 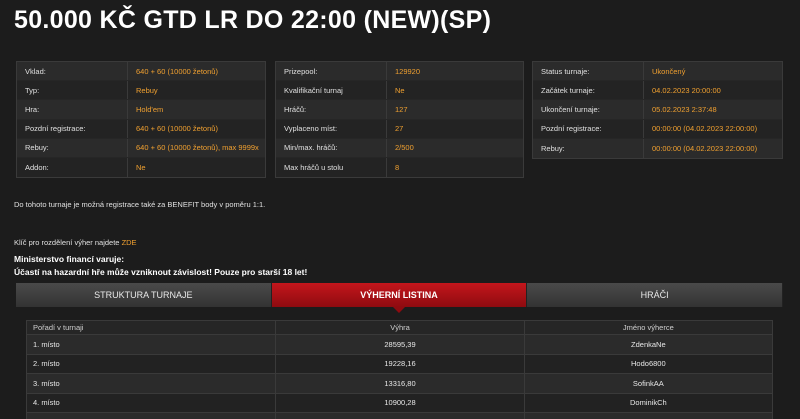 I want to click on info-value: Hold'em, so click(x=196, y=109).